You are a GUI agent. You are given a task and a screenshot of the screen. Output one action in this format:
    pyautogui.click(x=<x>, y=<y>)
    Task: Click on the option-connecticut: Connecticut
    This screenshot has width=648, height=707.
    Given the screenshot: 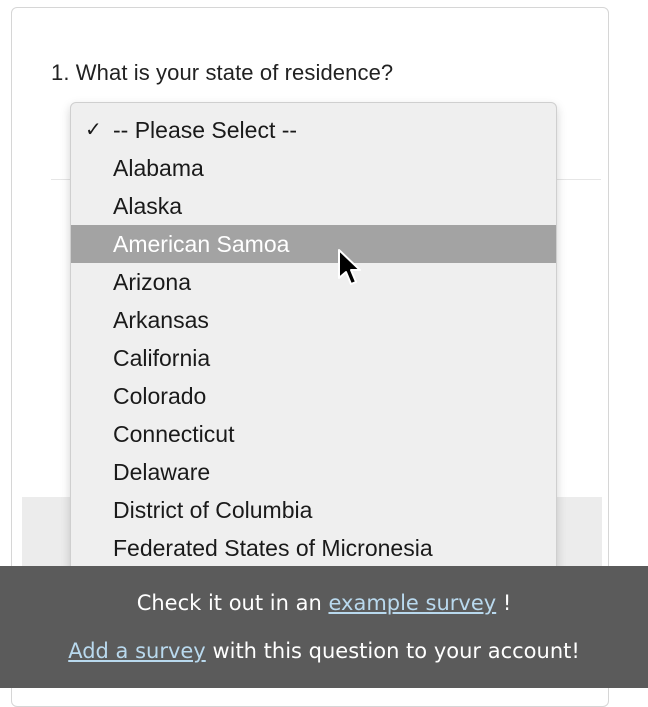 What is the action you would take?
    pyautogui.click(x=313, y=434)
    